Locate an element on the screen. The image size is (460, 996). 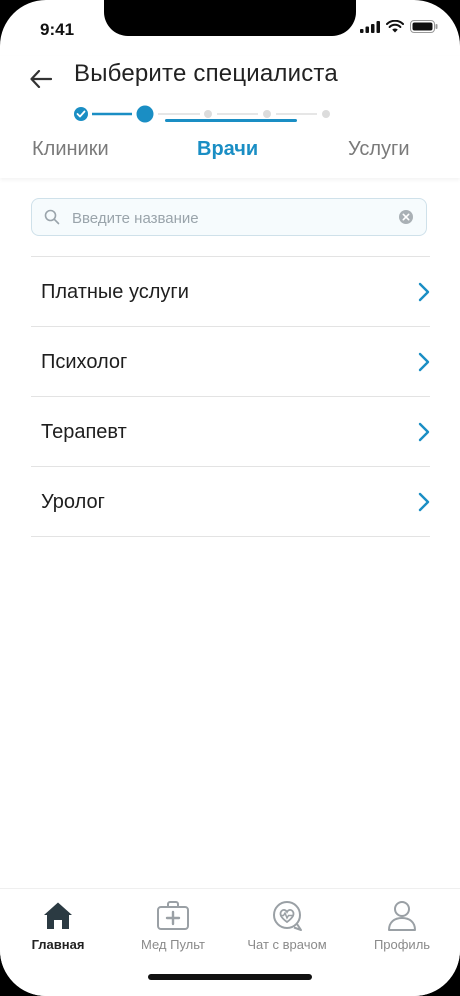
progress-stepper is located at coordinates (207, 114).